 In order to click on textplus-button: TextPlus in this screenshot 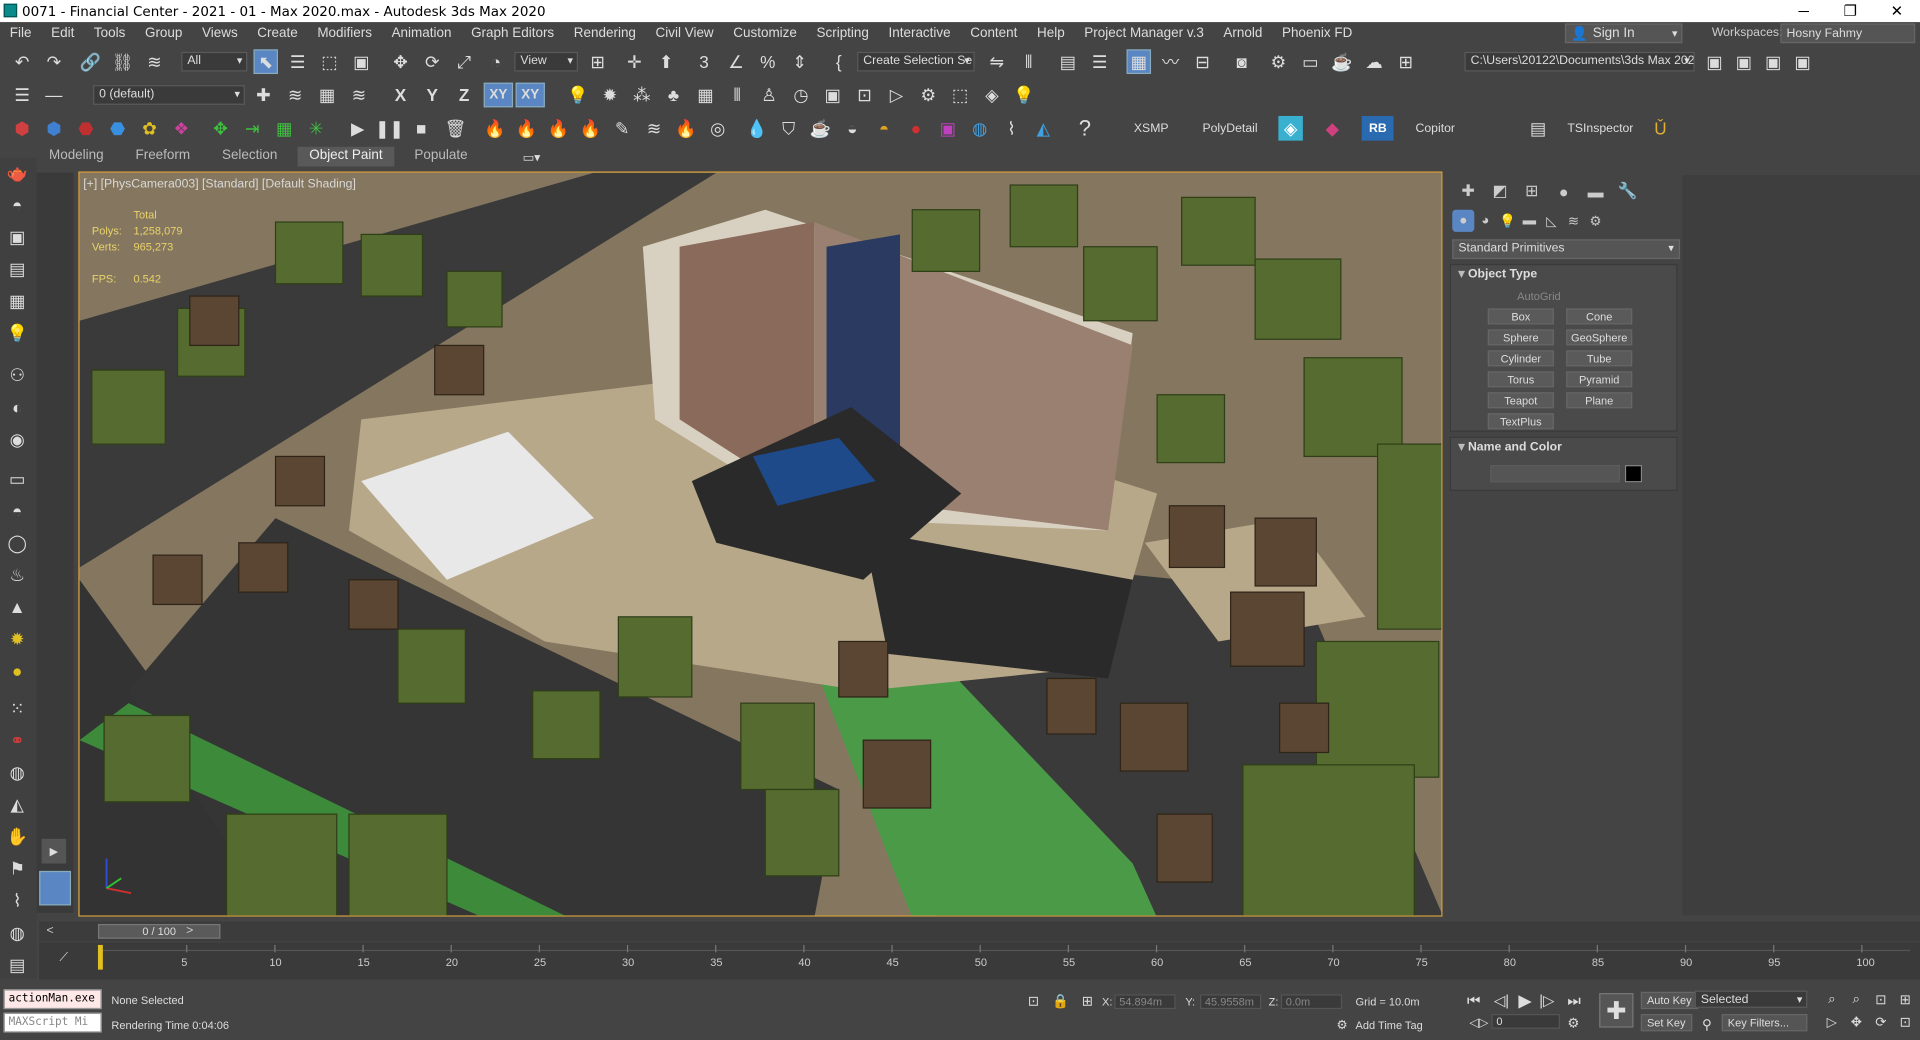, I will do `click(1520, 421)`.